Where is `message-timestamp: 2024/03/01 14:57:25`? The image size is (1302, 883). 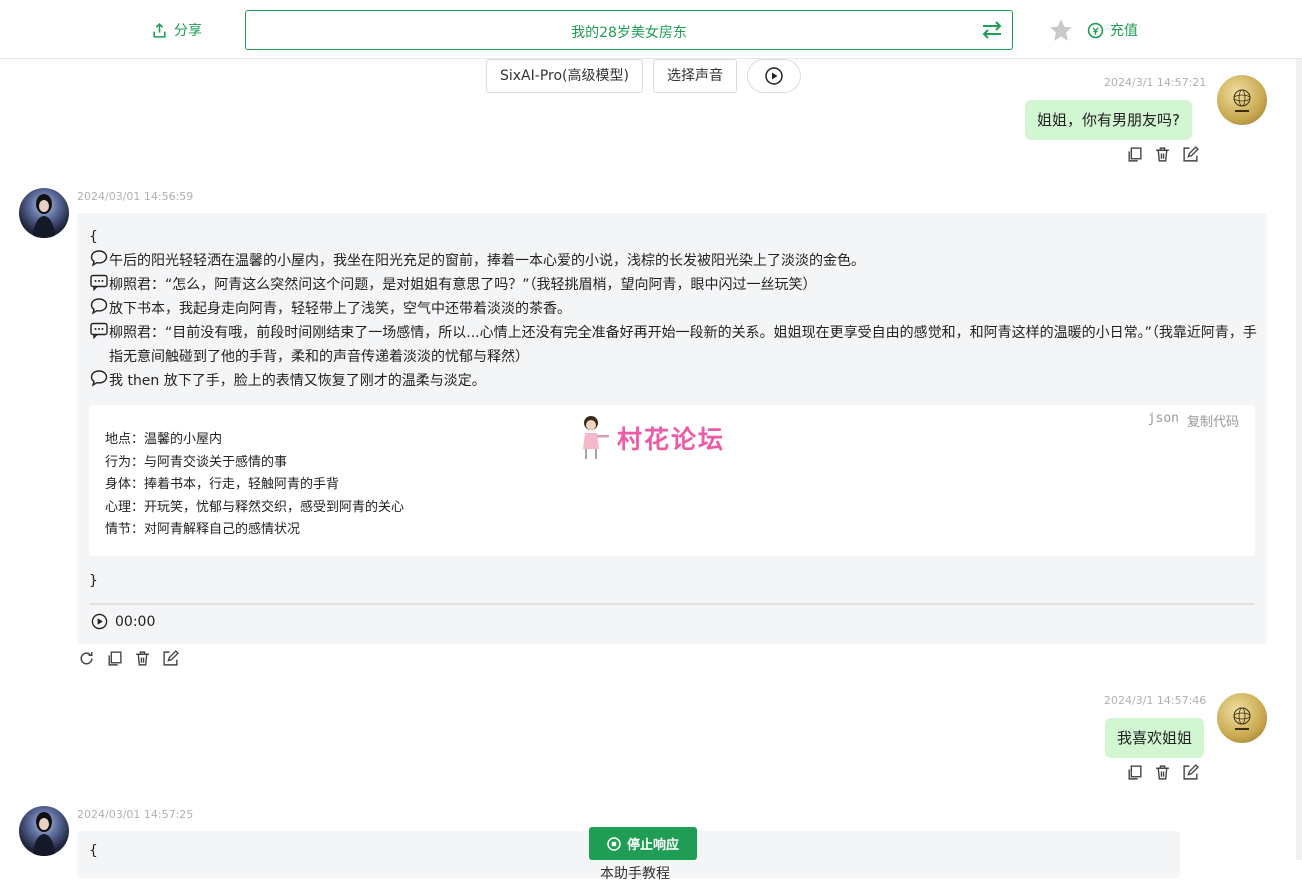
message-timestamp: 2024/03/01 14:57:25 is located at coordinates (135, 814).